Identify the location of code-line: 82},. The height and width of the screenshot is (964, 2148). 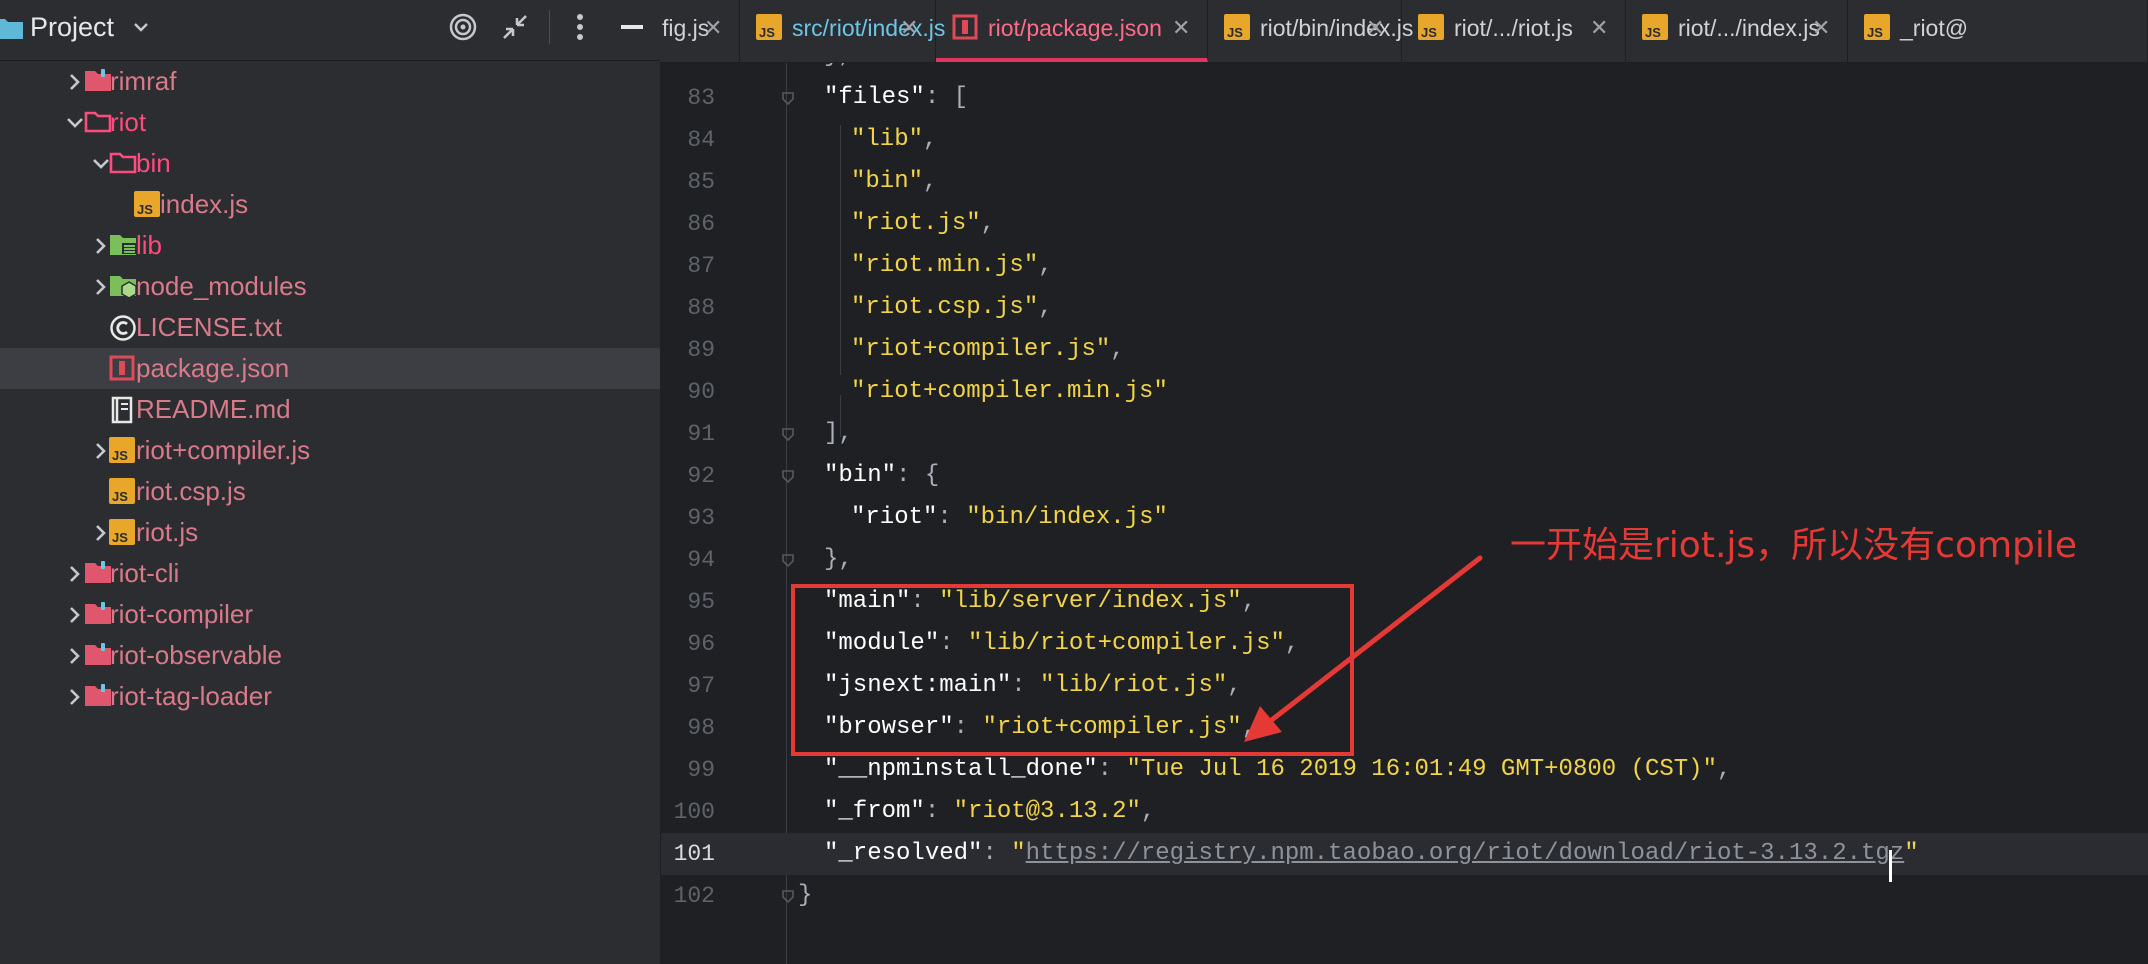
(1404, 70).